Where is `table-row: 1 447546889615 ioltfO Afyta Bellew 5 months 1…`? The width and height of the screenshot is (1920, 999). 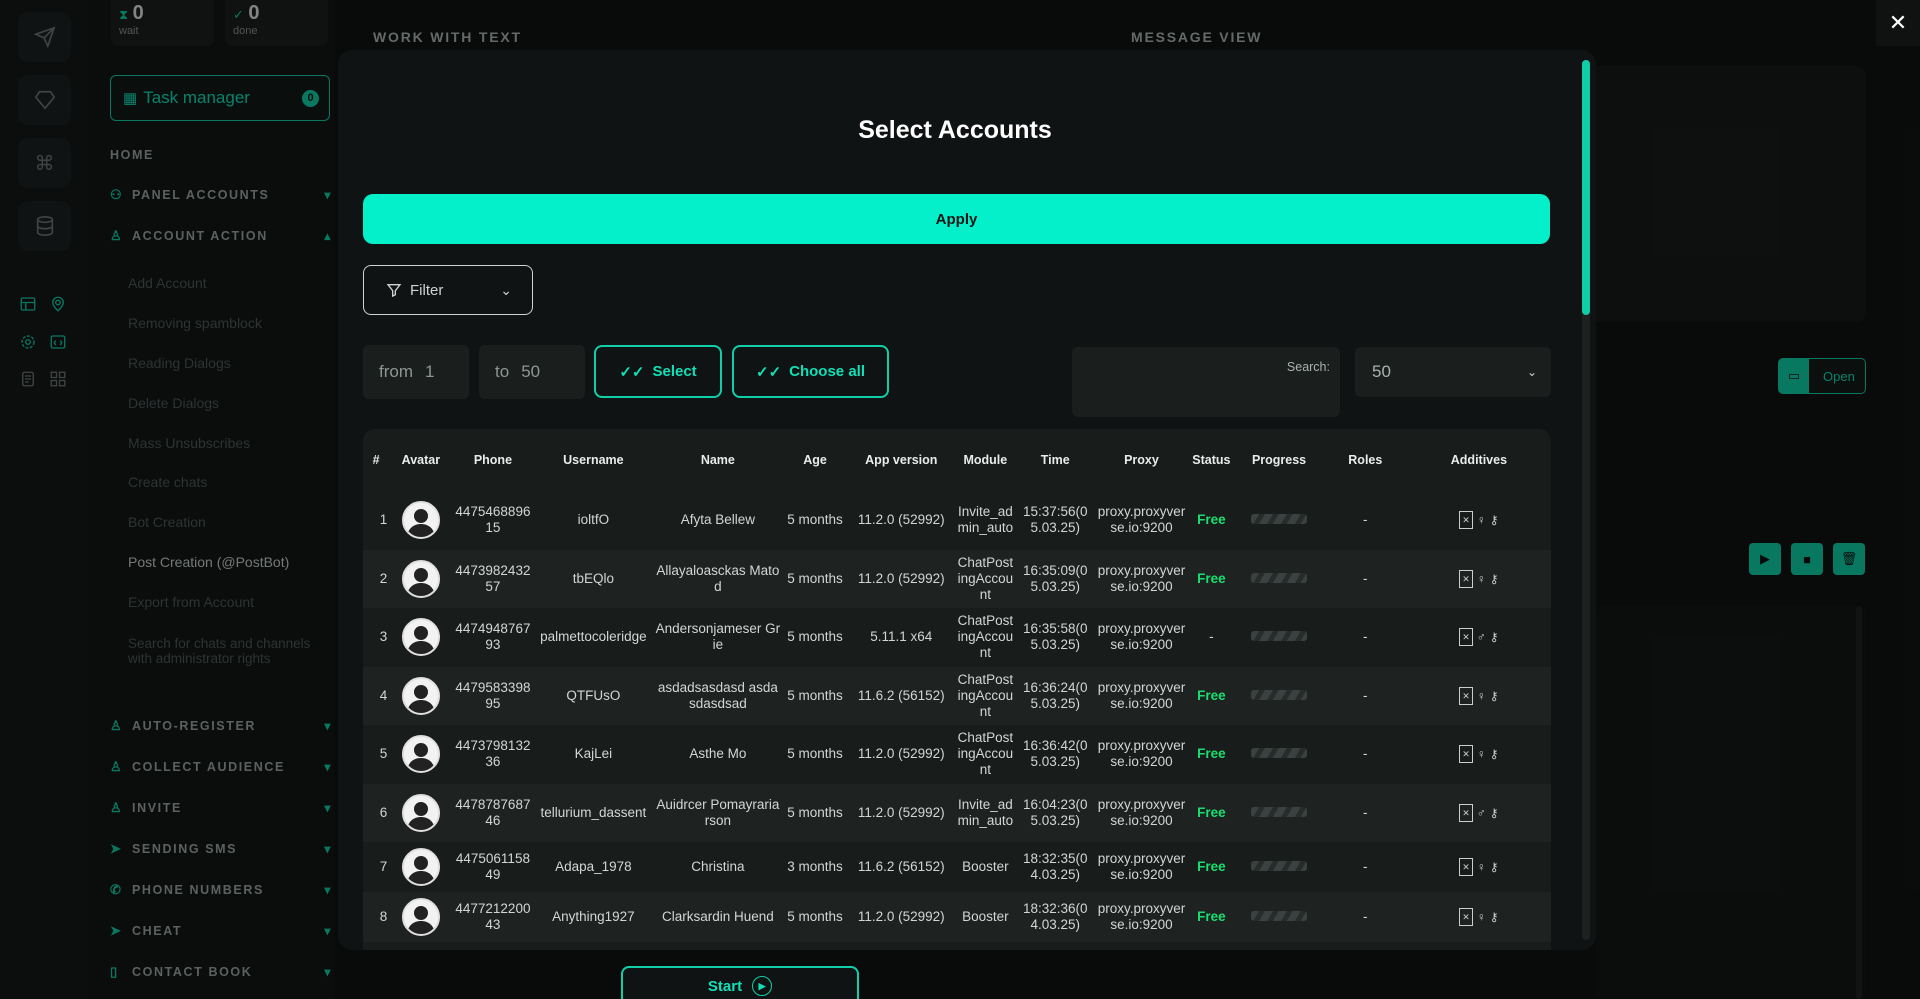
table-row: 1 447546889615 ioltfO Afyta Bellew 5 months 1… is located at coordinates (957, 520).